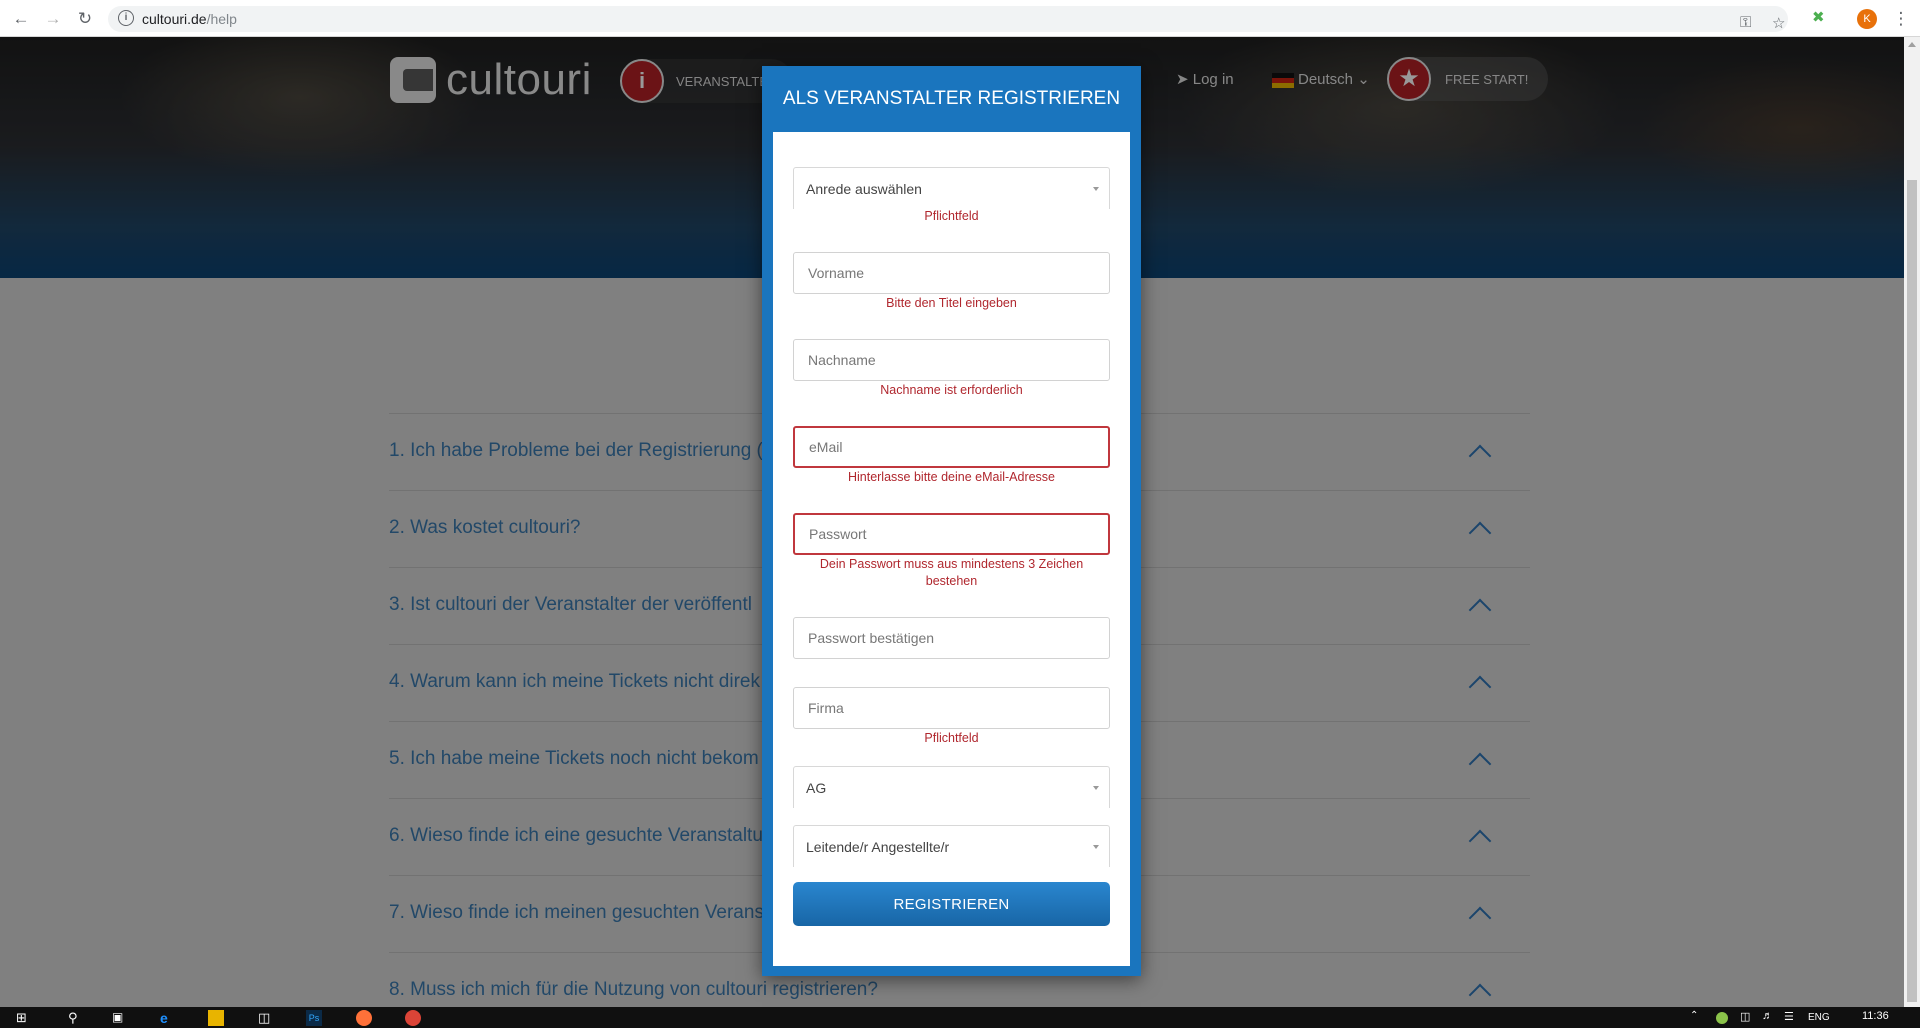 The width and height of the screenshot is (1920, 1028). Describe the element at coordinates (951, 904) in the screenshot. I see `register-button: REGISTRIEREN` at that location.